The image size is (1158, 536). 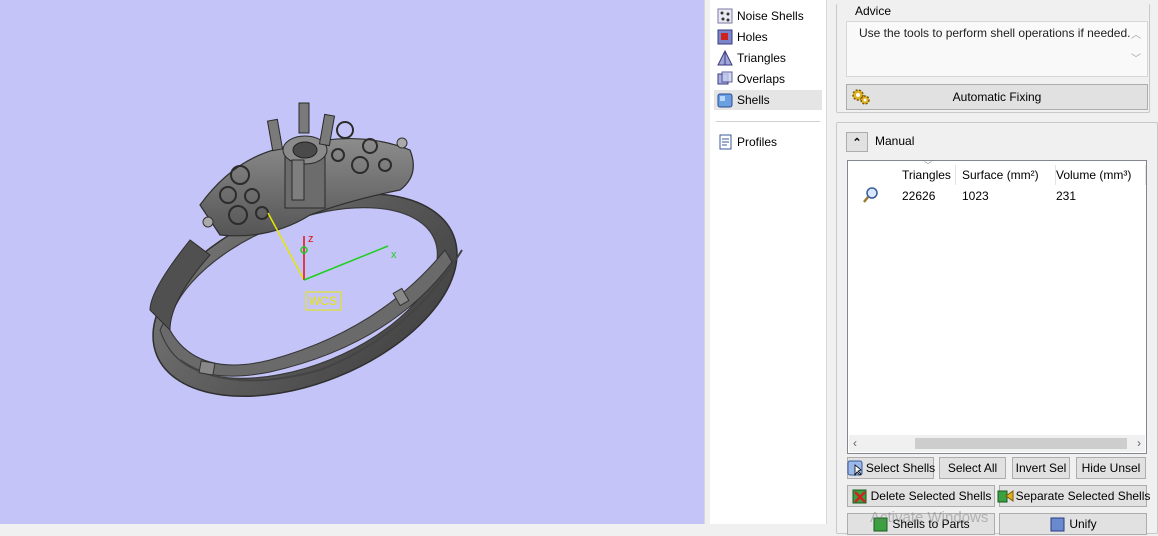 What do you see at coordinates (975, 196) in the screenshot?
I see `cell-surface: 1023` at bounding box center [975, 196].